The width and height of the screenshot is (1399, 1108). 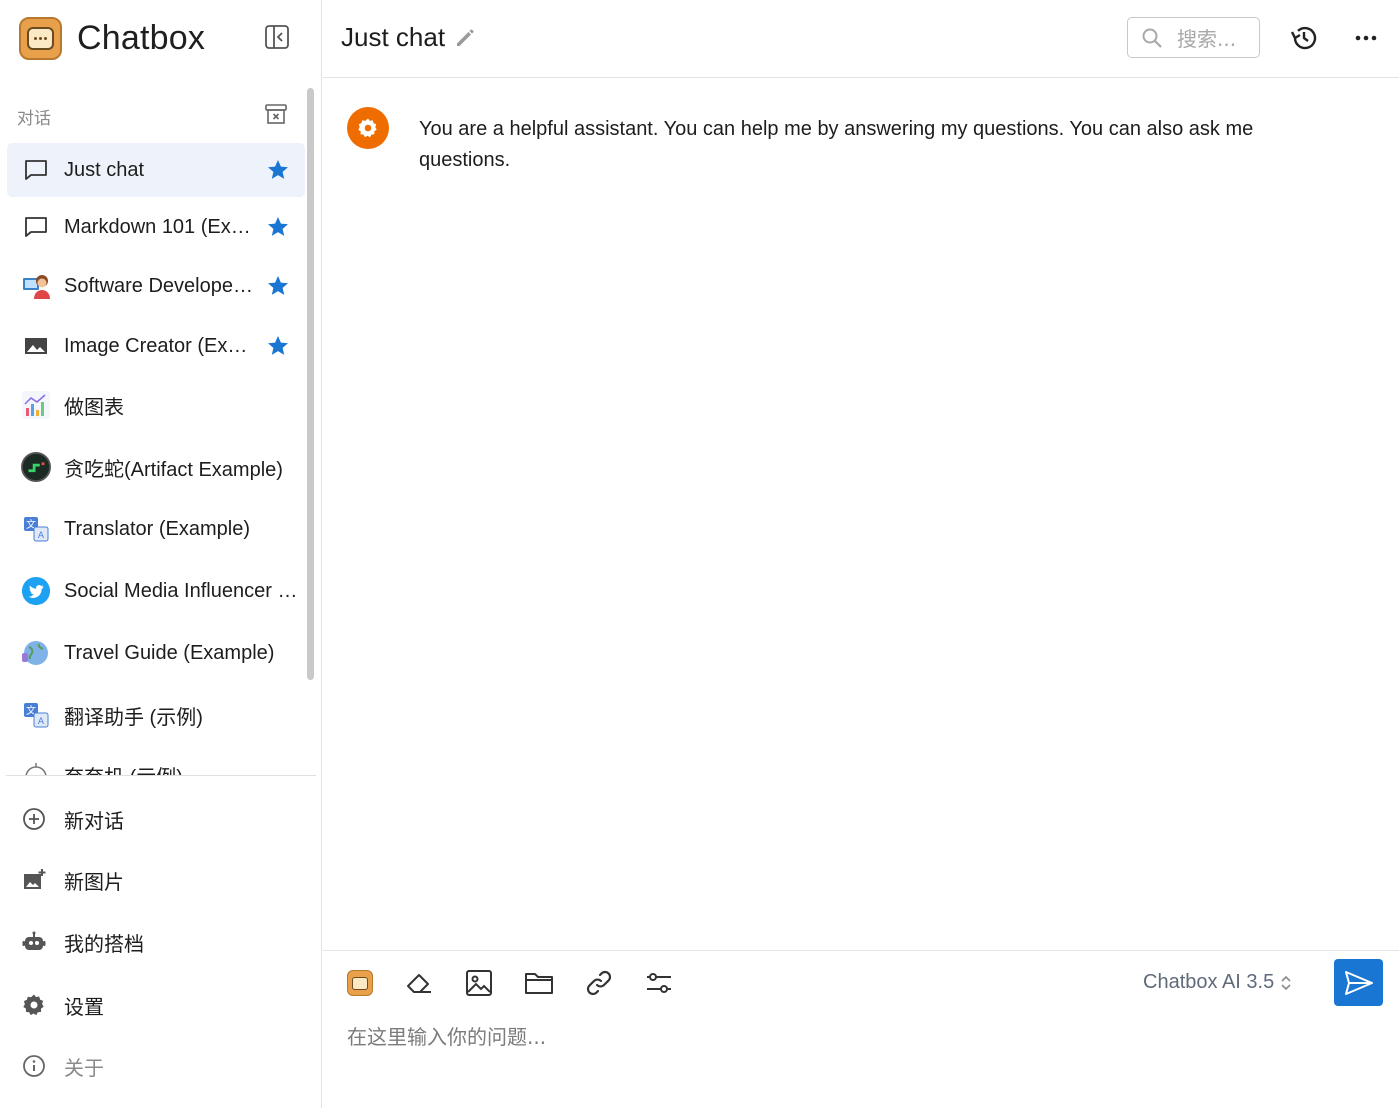 I want to click on attach-link-button, so click(x=599, y=983).